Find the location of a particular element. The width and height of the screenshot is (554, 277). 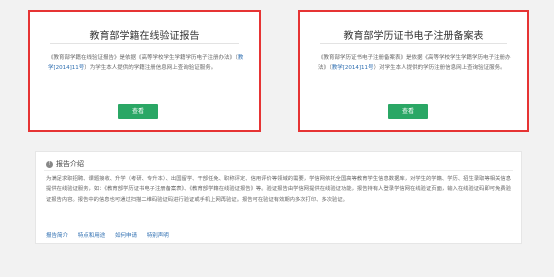

link-report-summary: 报告简介 is located at coordinates (57, 236).